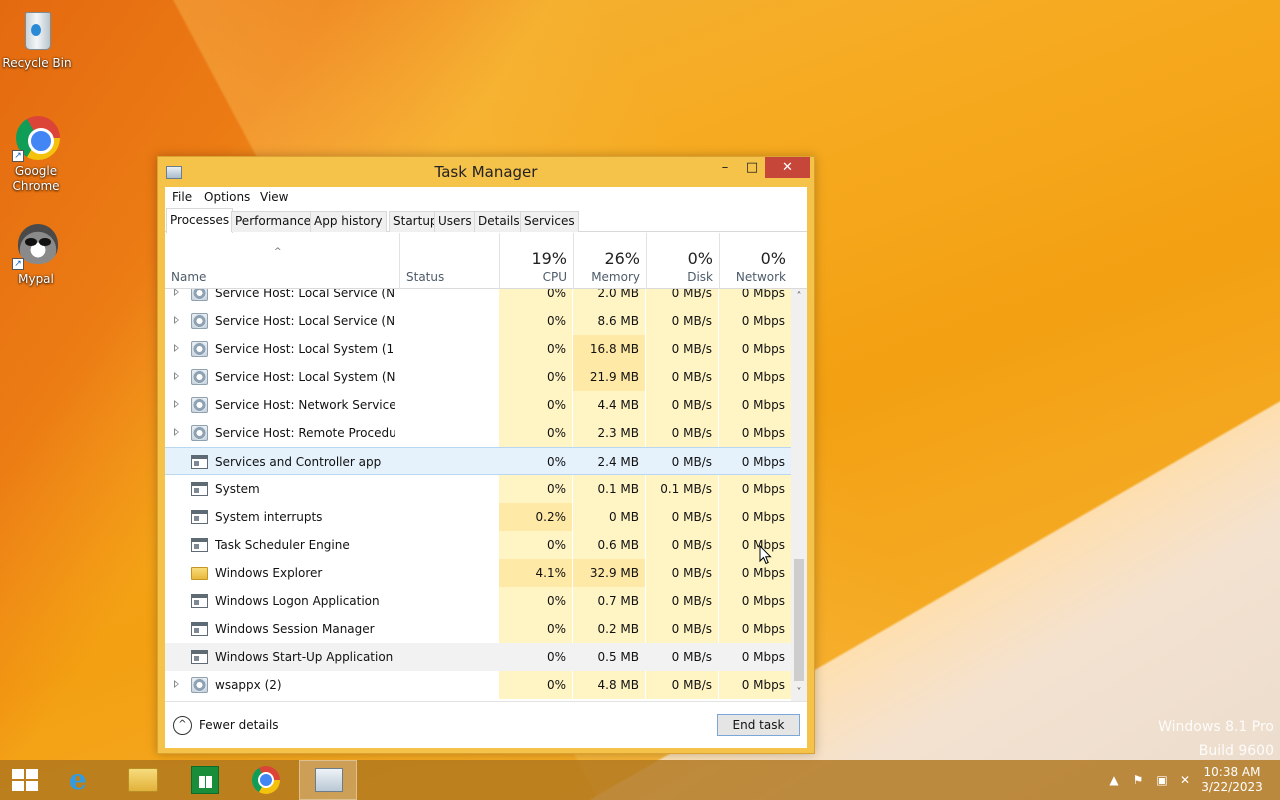 This screenshot has width=1280, height=800. Describe the element at coordinates (725, 167) in the screenshot. I see `minimize-button: –` at that location.